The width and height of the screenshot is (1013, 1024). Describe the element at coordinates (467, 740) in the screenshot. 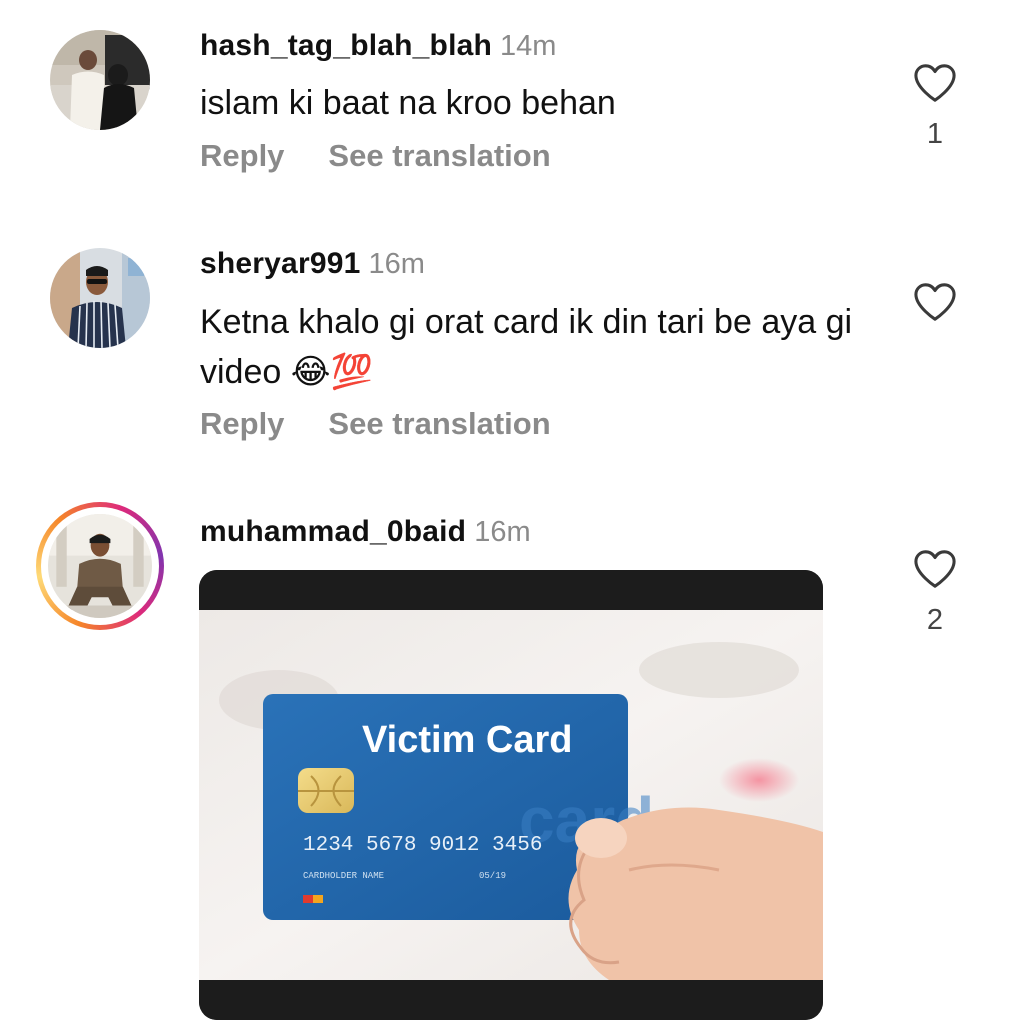

I see `card-title: Victim Card` at that location.